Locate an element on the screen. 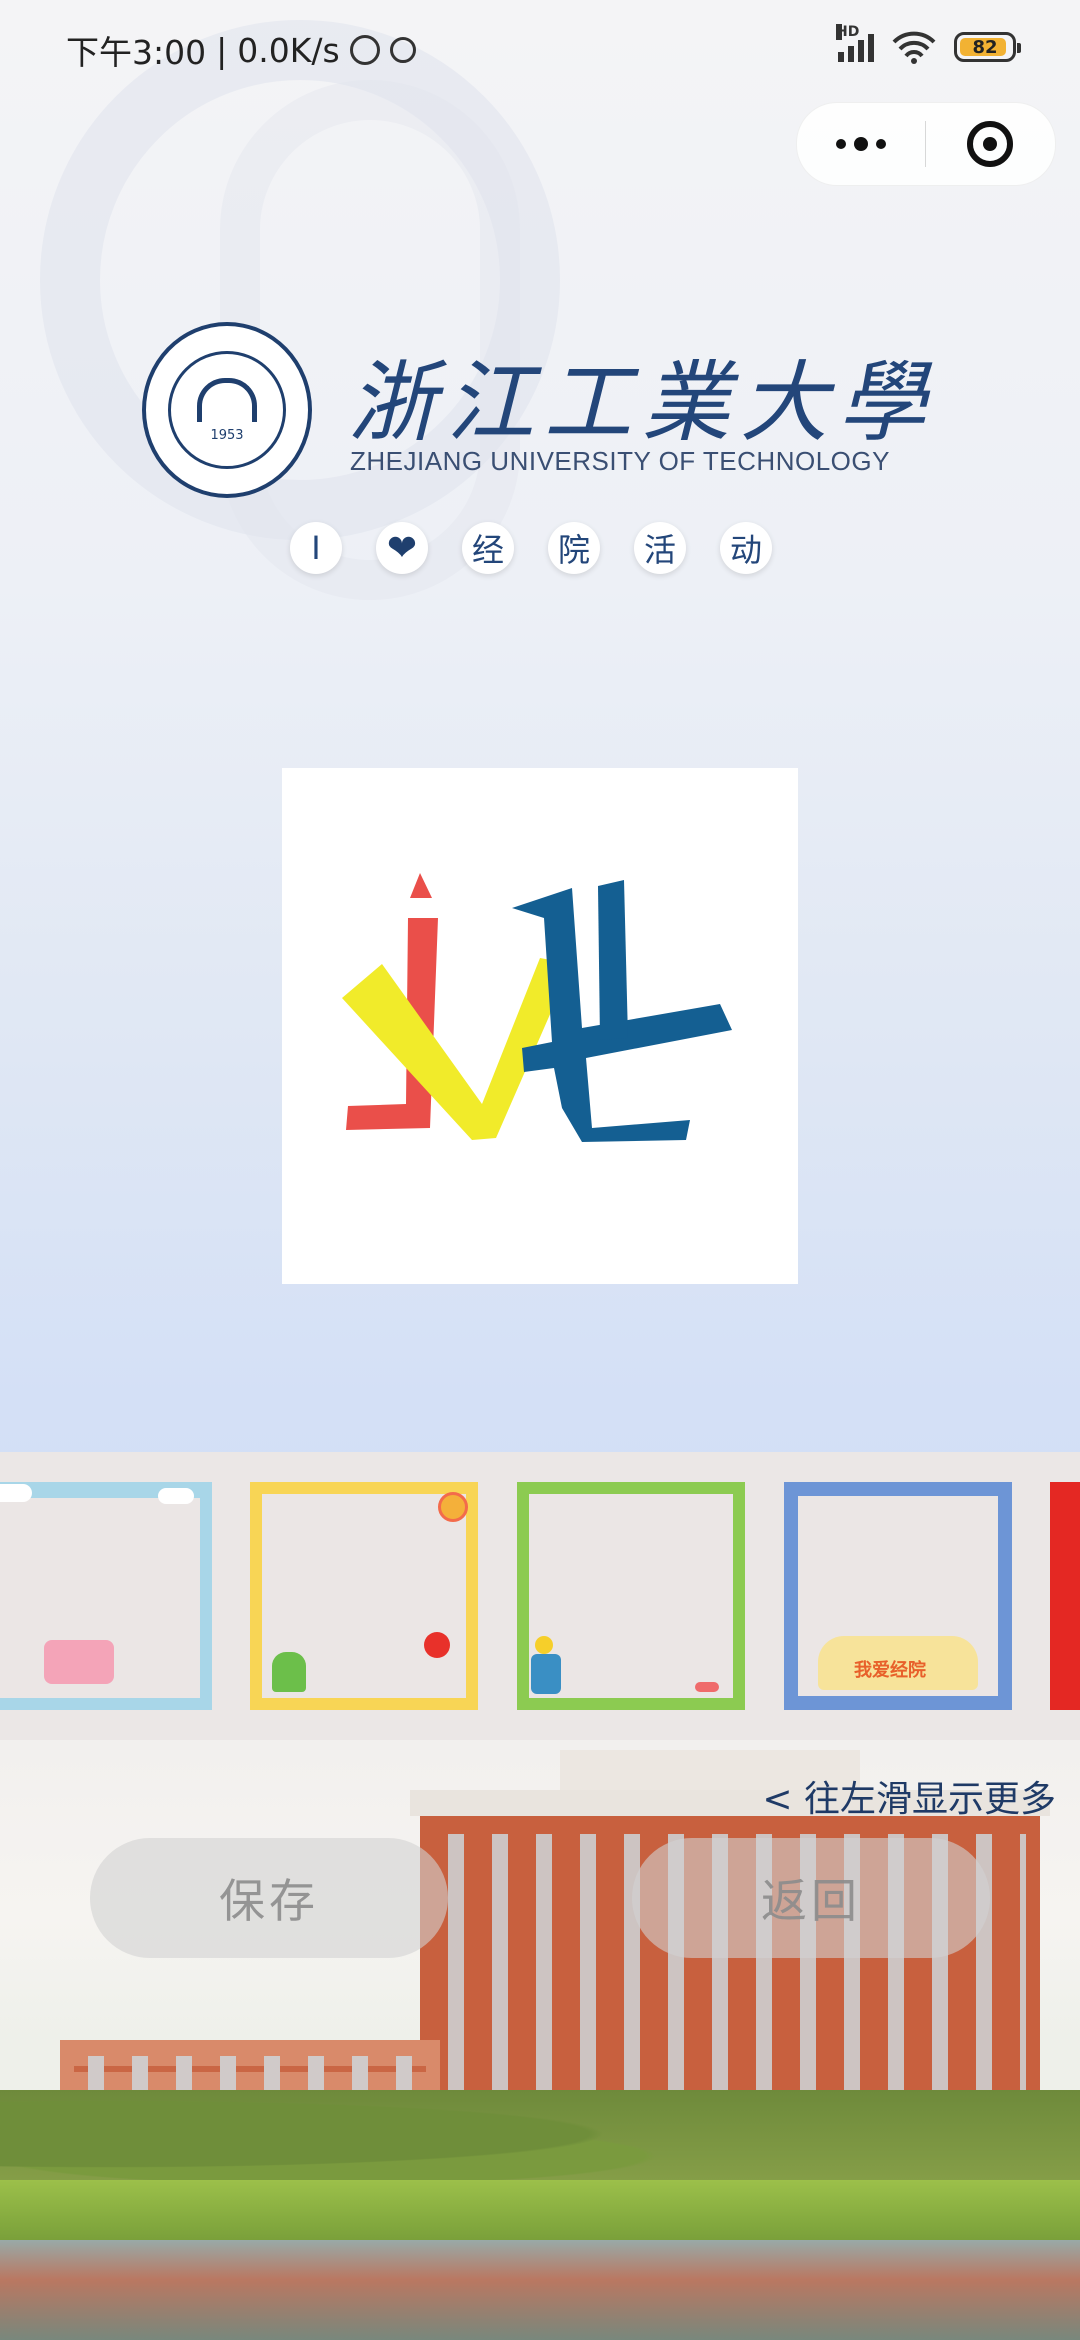 This screenshot has height=2340, width=1080. battery-level: 82 is located at coordinates (985, 47).